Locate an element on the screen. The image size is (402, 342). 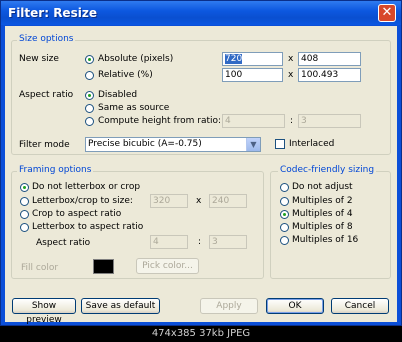
aspect-disabled-radio is located at coordinates (89, 95).